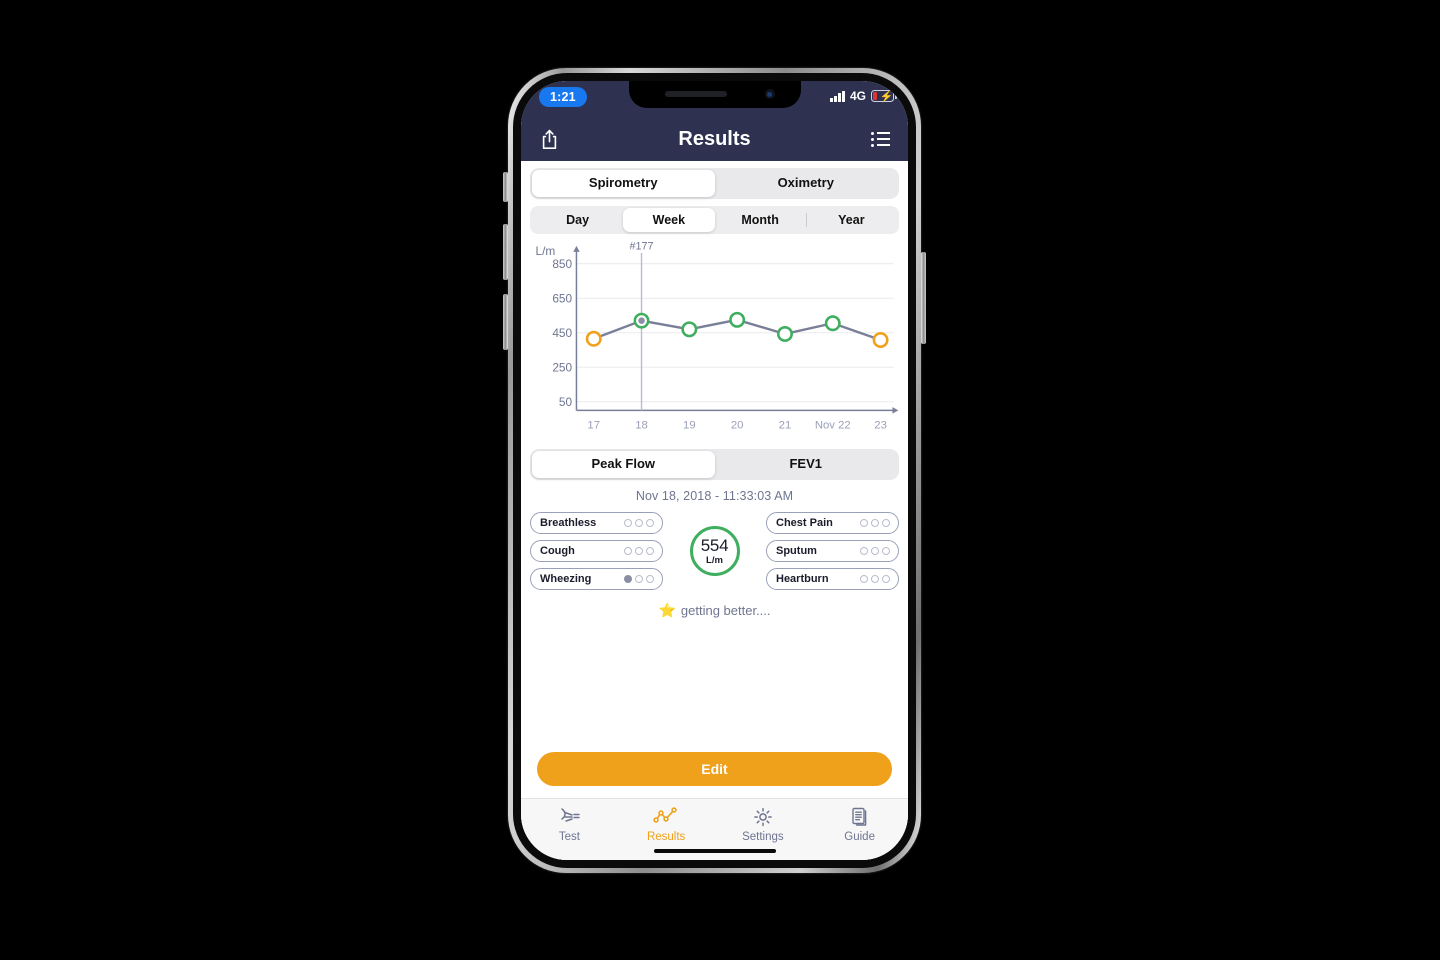 The image size is (1440, 960). I want to click on symptom-label: Wheezing, so click(566, 579).